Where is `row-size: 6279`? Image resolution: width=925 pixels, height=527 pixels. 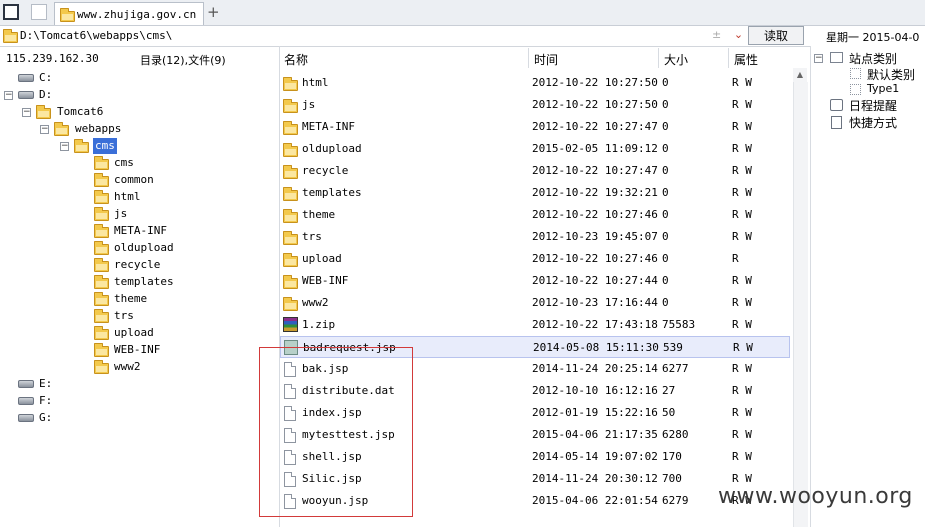 row-size: 6279 is located at coordinates (675, 500).